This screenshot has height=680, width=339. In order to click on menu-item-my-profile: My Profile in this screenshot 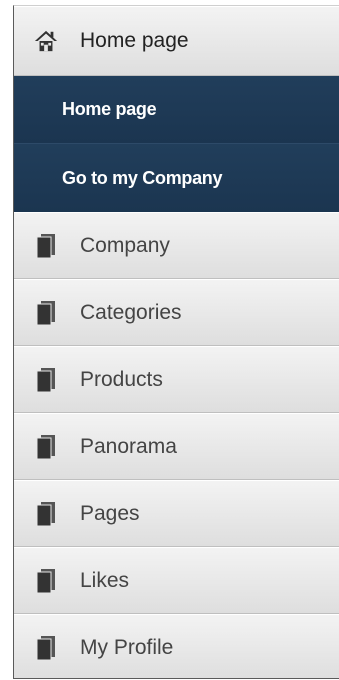, I will do `click(176, 646)`.